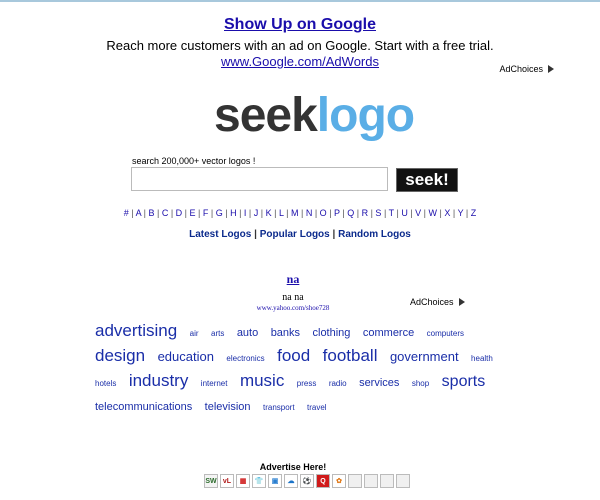 The width and height of the screenshot is (600, 500). What do you see at coordinates (350, 355) in the screenshot?
I see `tag-link: football` at bounding box center [350, 355].